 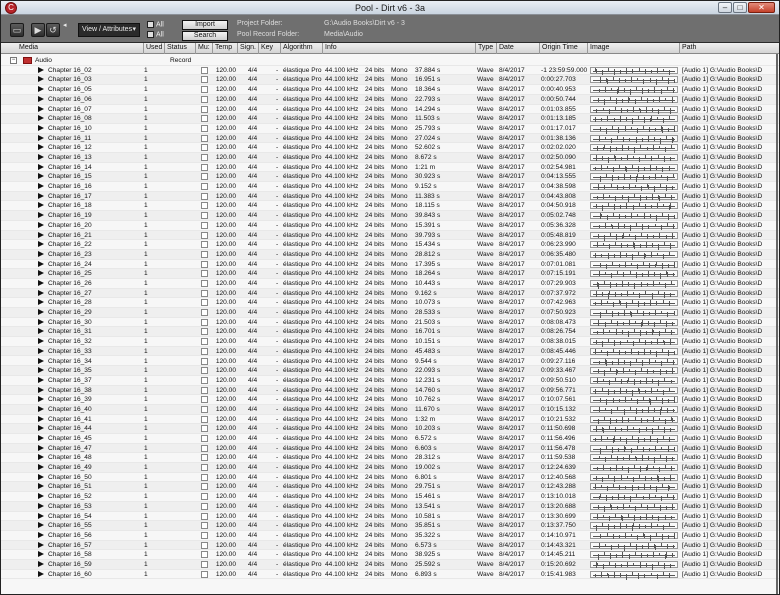 What do you see at coordinates (399, 48) in the screenshot?
I see `col-info: Info` at bounding box center [399, 48].